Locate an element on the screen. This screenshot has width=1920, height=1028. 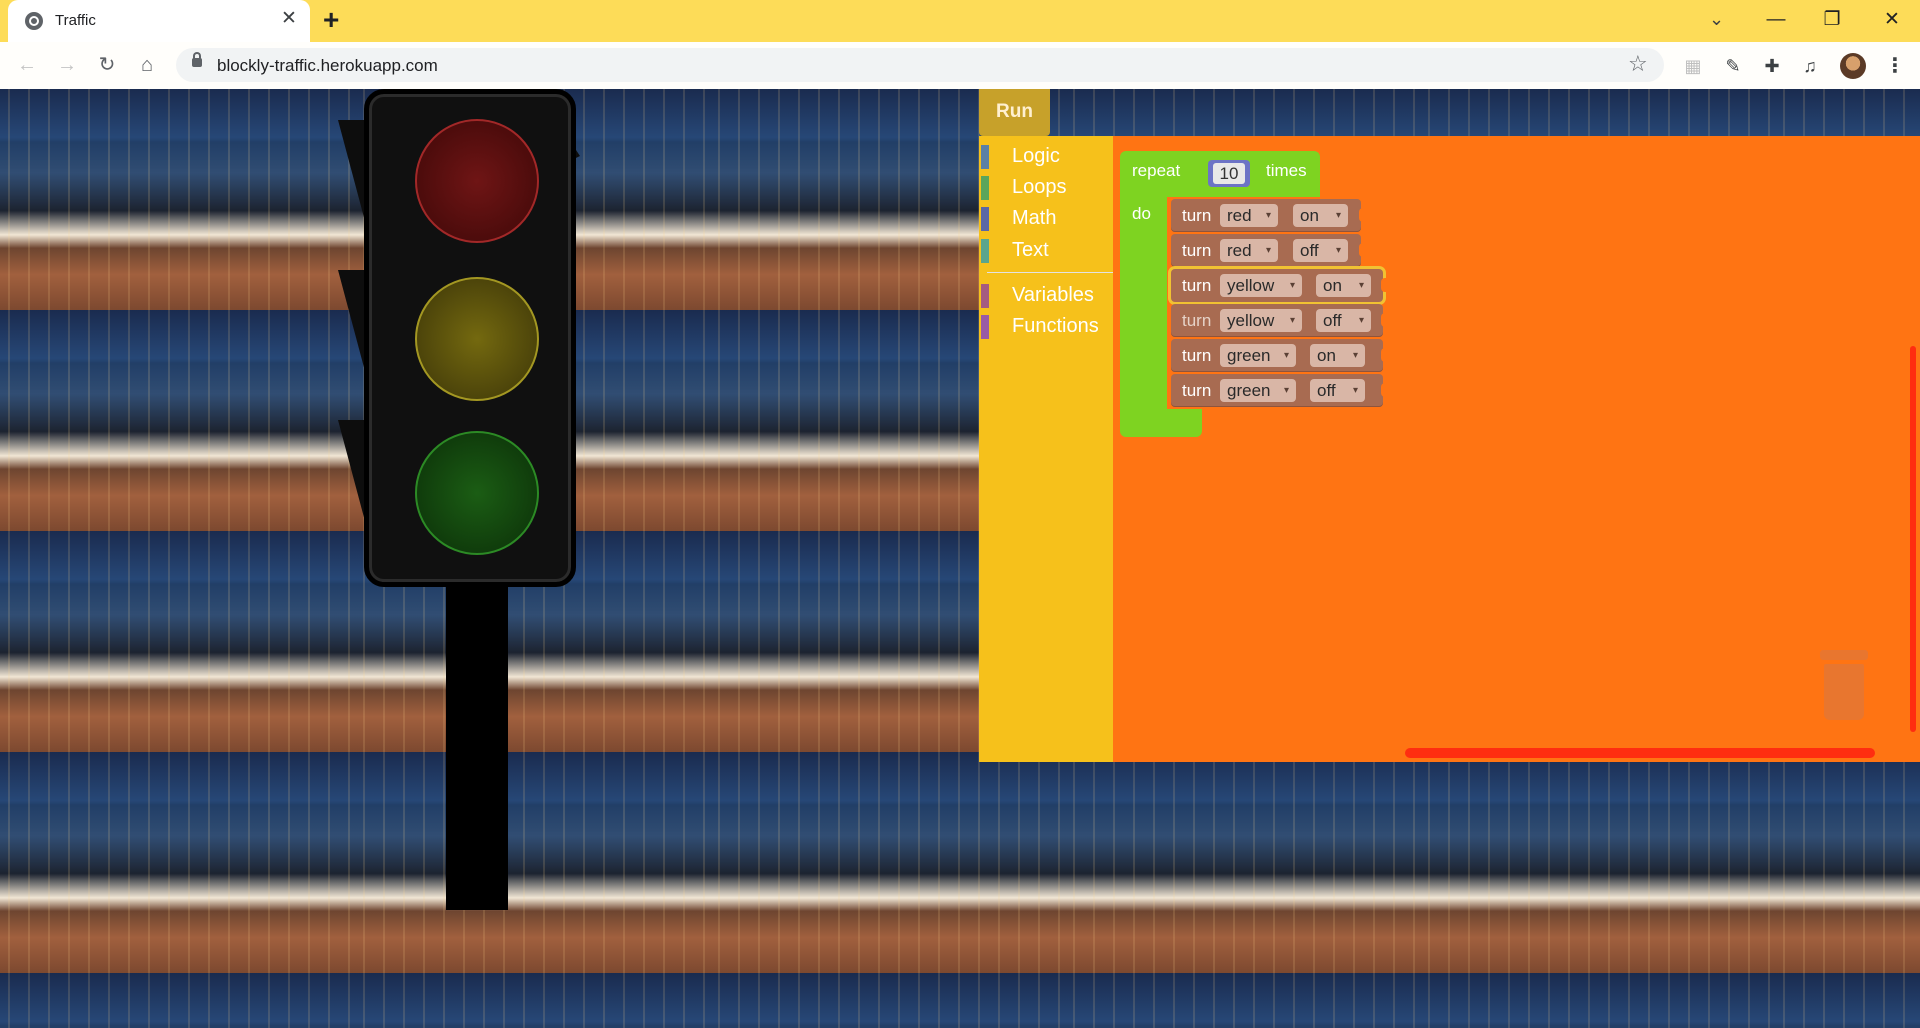
tab-title: Traffic is located at coordinates (75, 20).